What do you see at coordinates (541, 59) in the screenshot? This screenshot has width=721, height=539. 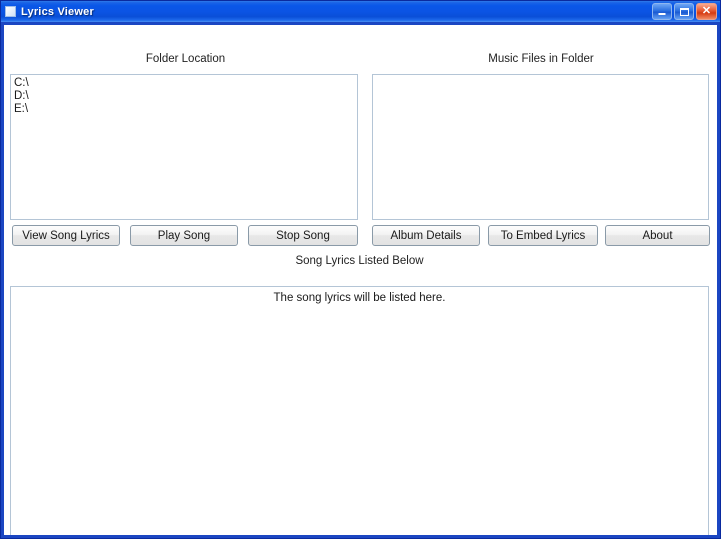 I see `music-files-label: Music Files in Folder` at bounding box center [541, 59].